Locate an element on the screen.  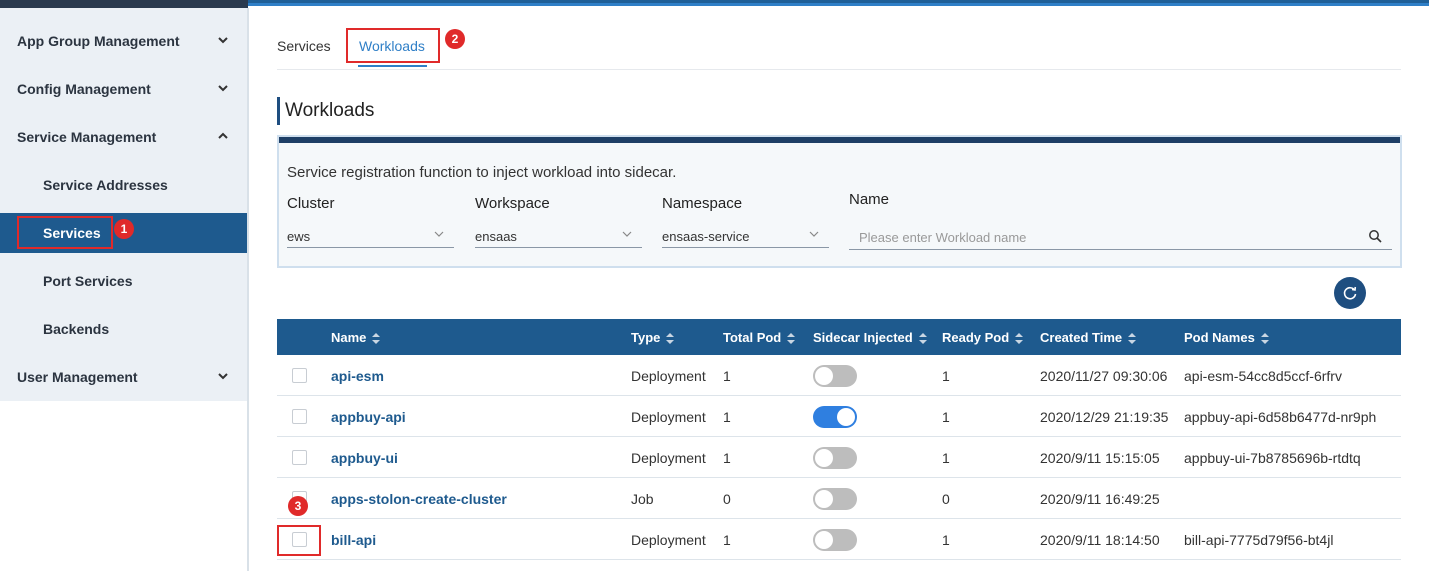
sidebar-divider is located at coordinates (248, 289).